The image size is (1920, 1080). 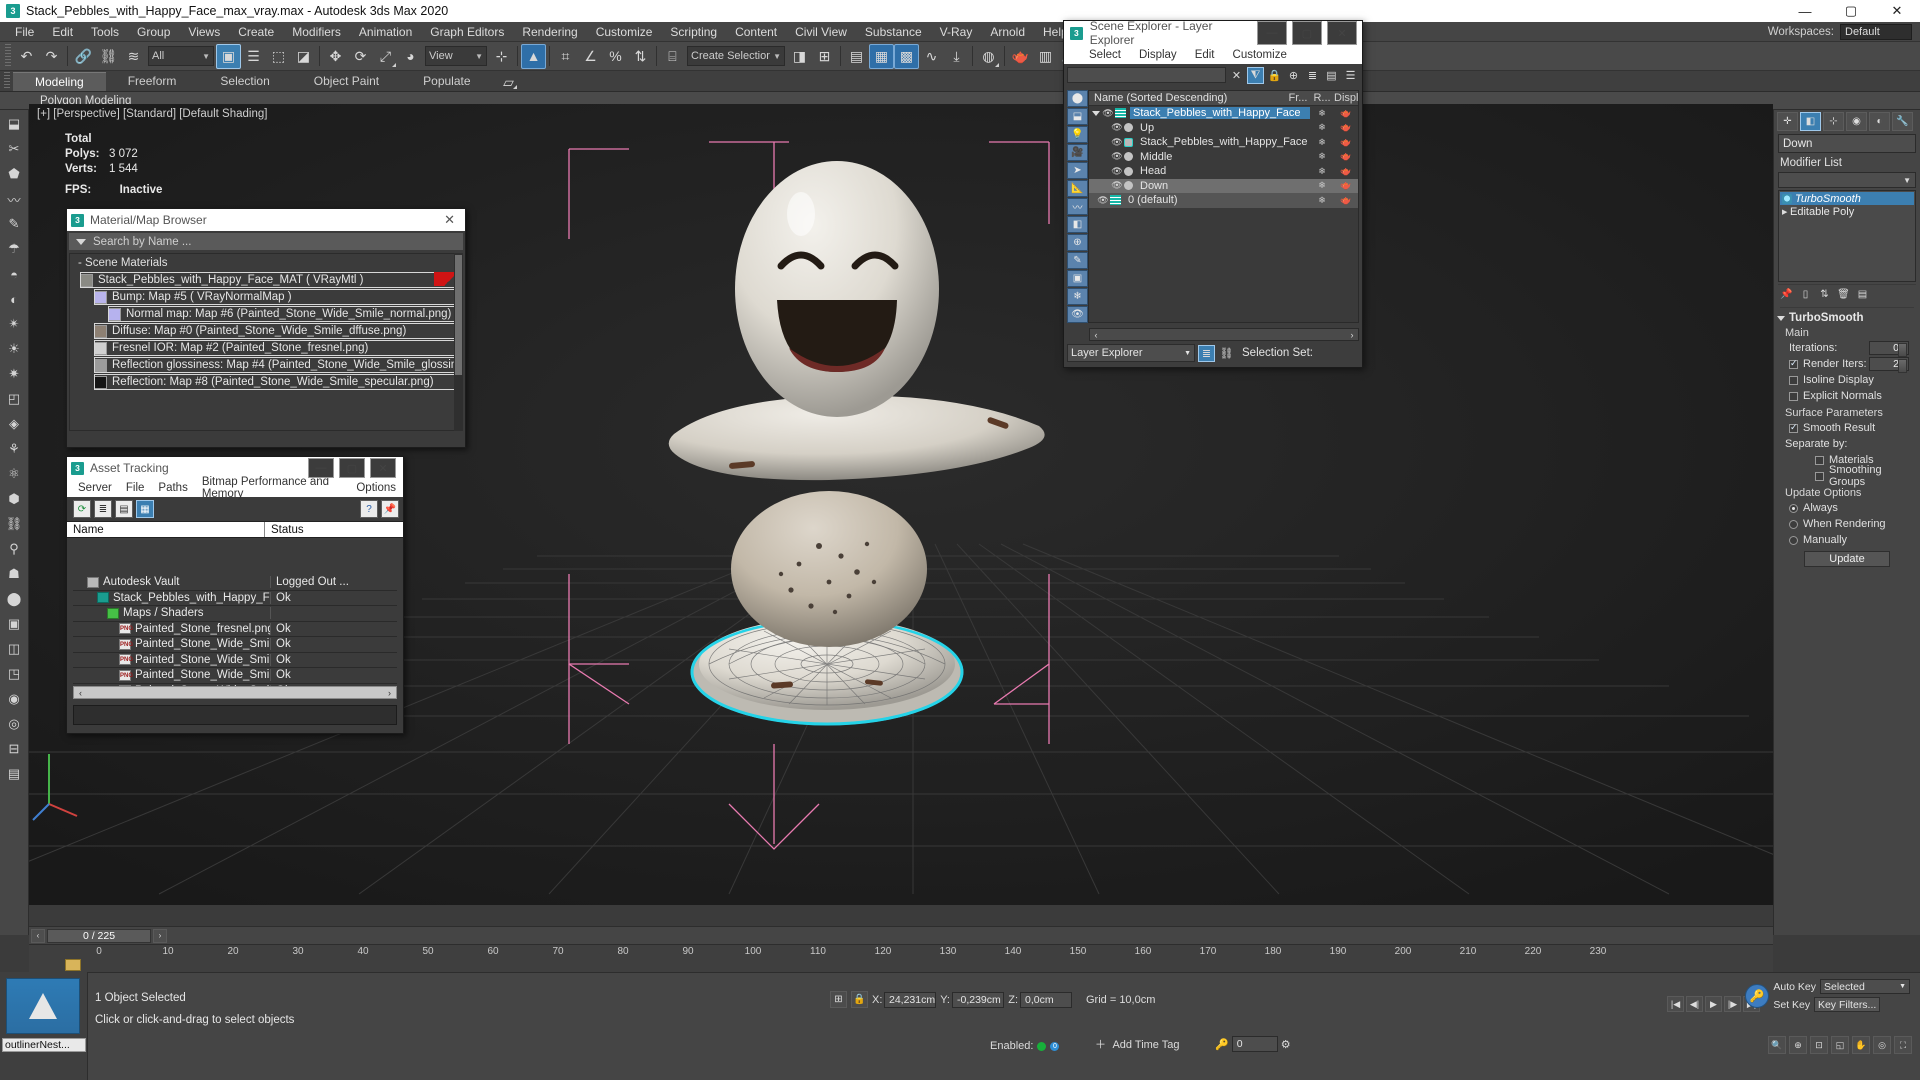 I want to click on menu-arnold: Arnold, so click(x=1007, y=32).